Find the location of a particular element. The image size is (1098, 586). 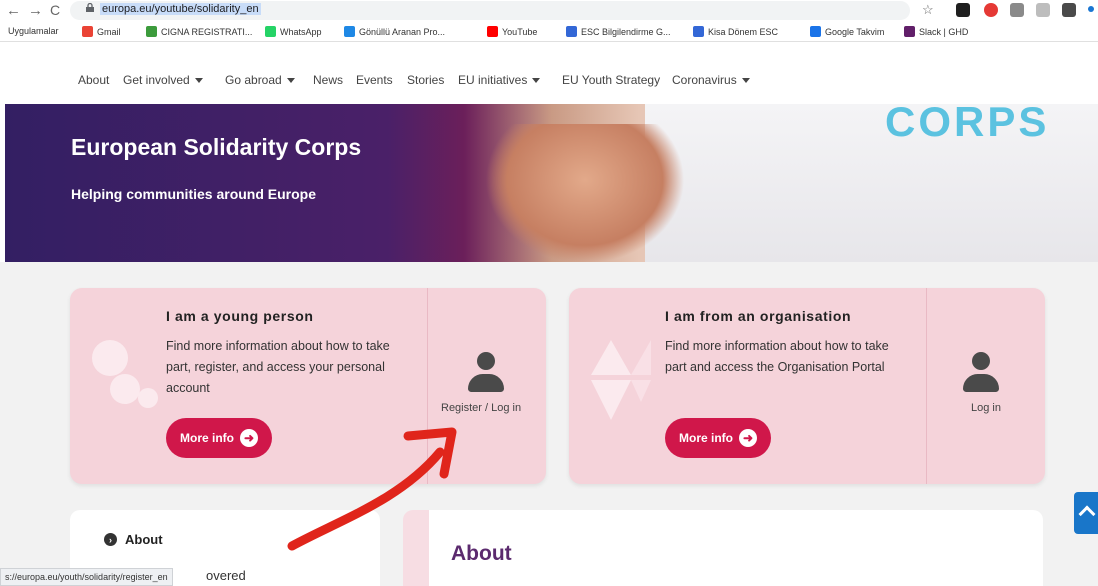

card-divider is located at coordinates (926, 386).